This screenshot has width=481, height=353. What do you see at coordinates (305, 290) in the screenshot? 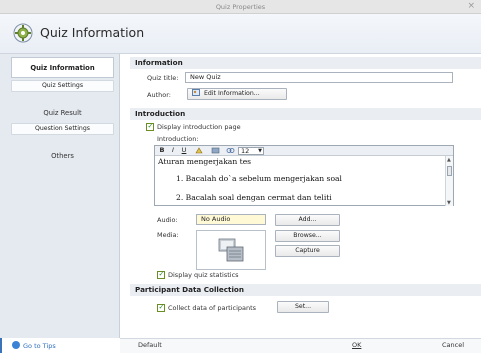
I see `section-participant-data: Participant Data Collection` at bounding box center [305, 290].